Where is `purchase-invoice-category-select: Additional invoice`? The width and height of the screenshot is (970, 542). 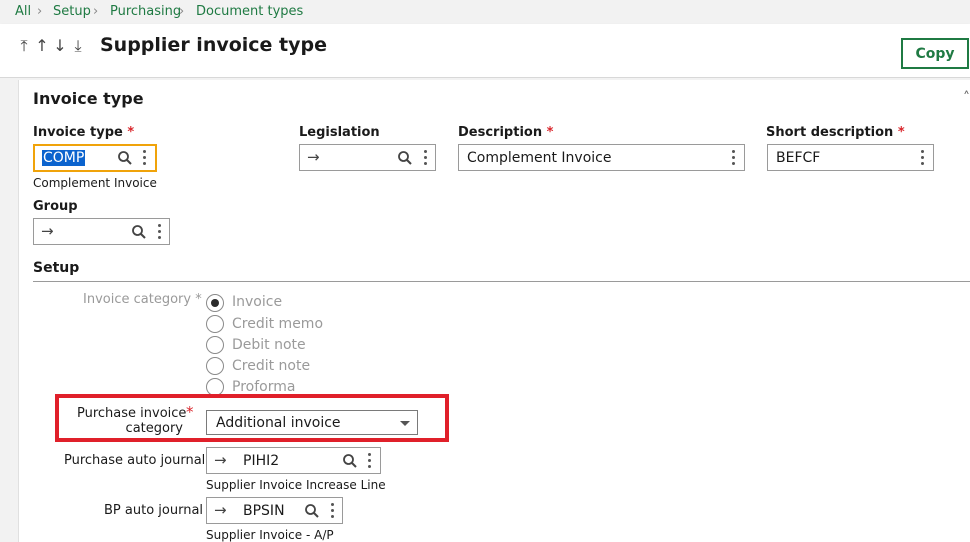 purchase-invoice-category-select: Additional invoice is located at coordinates (312, 422).